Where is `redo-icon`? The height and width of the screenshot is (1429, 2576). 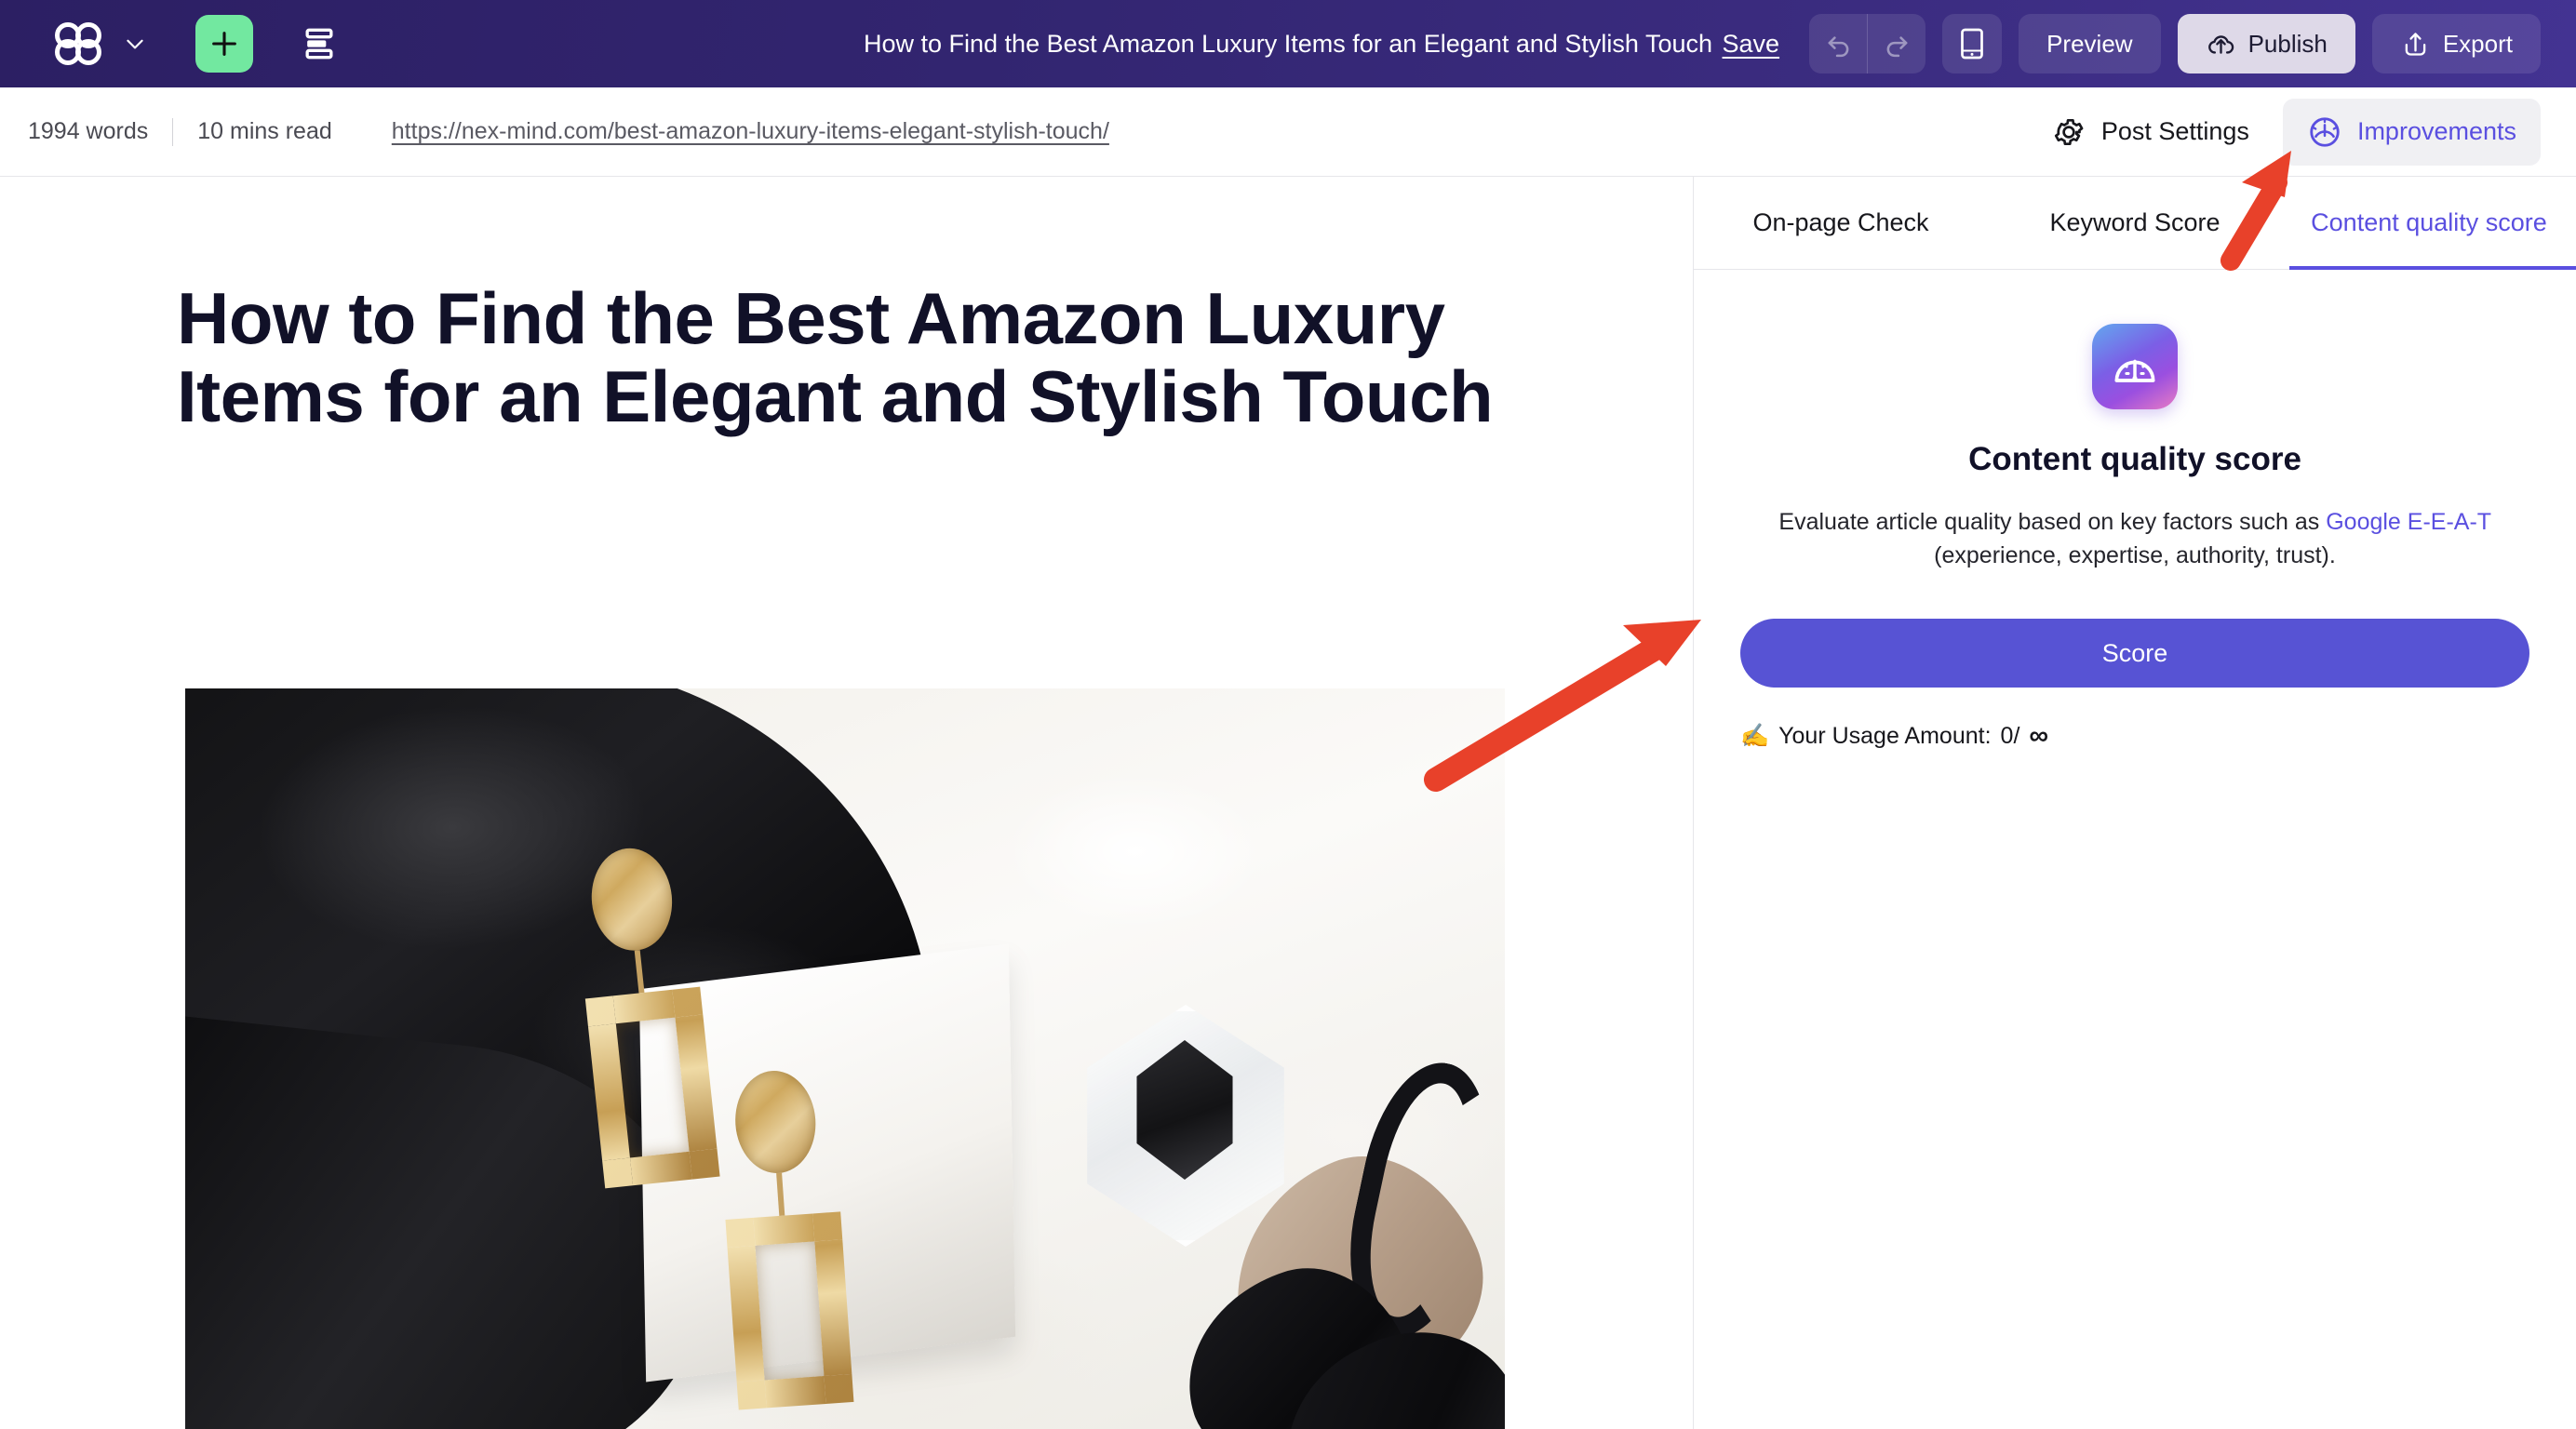 redo-icon is located at coordinates (1897, 46).